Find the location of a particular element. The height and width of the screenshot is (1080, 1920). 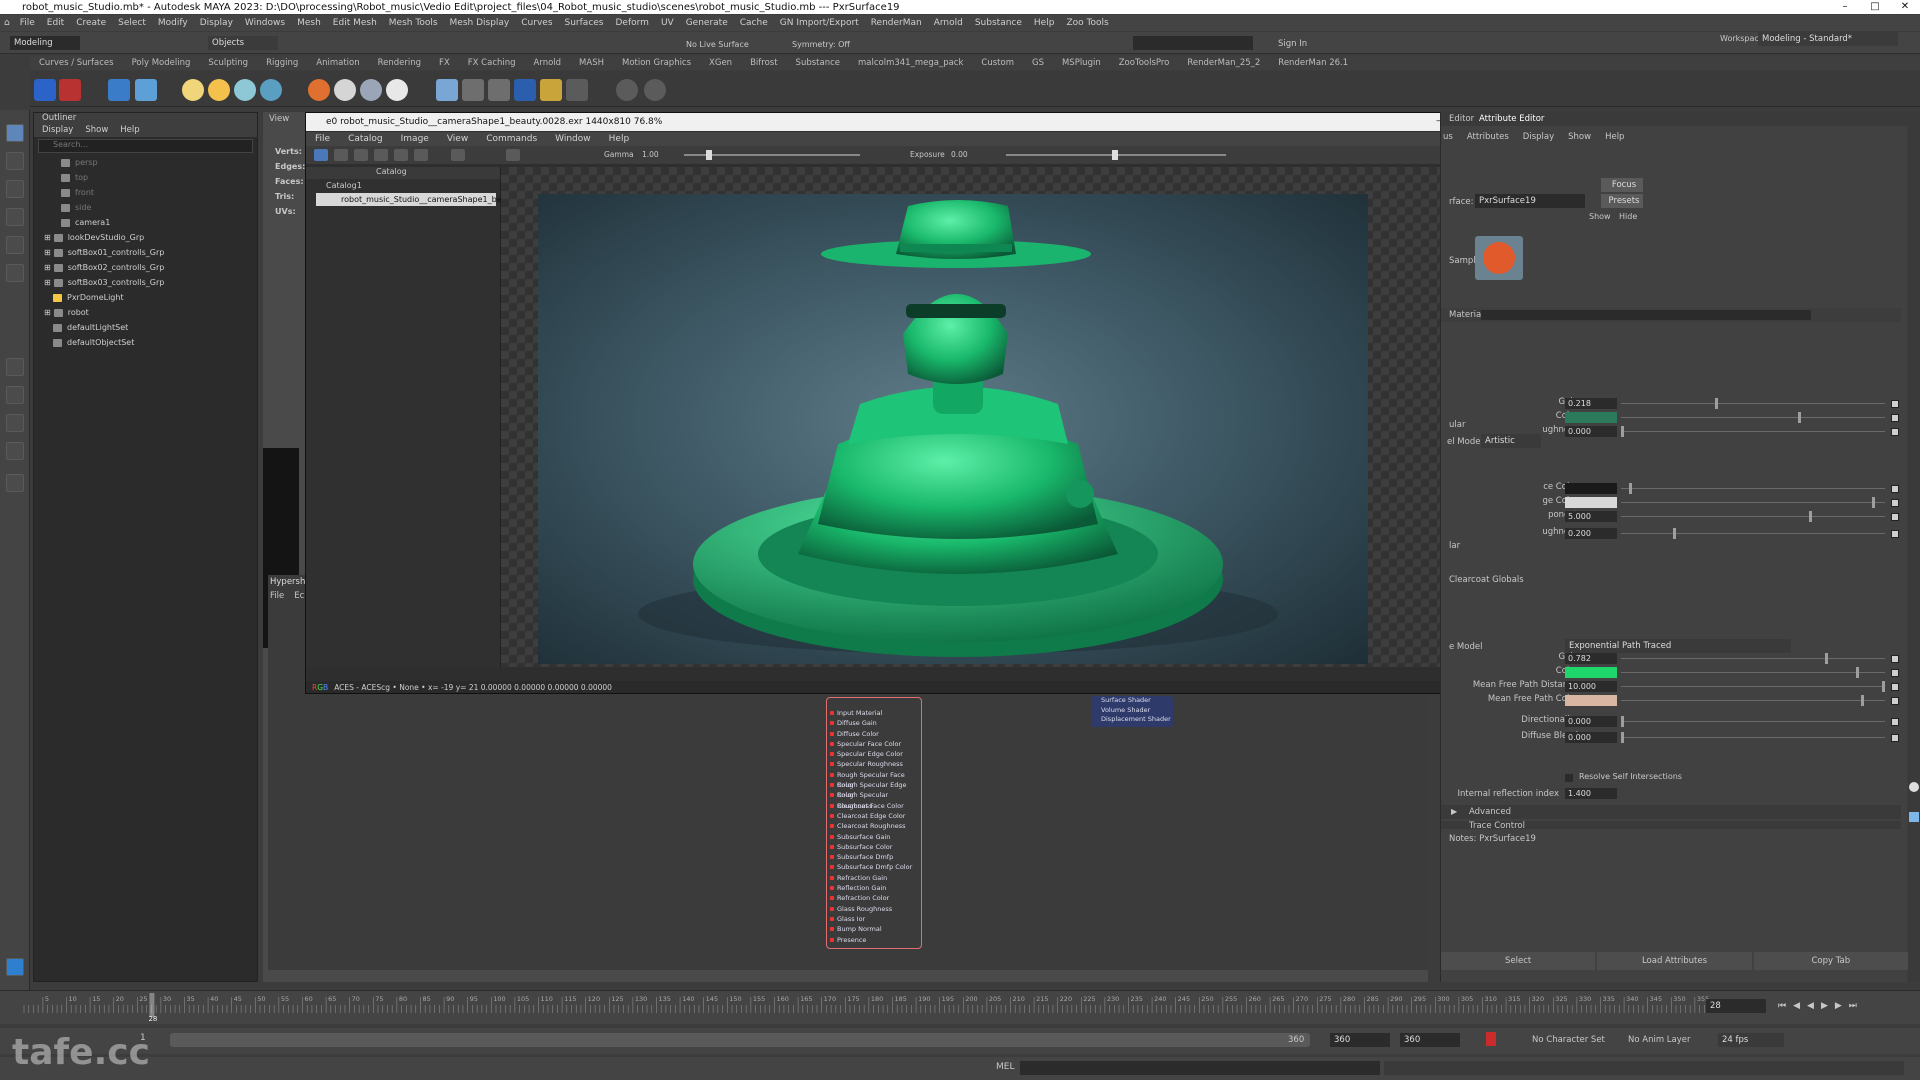

advanced-section: ▶ Advanced is located at coordinates (1671, 812).